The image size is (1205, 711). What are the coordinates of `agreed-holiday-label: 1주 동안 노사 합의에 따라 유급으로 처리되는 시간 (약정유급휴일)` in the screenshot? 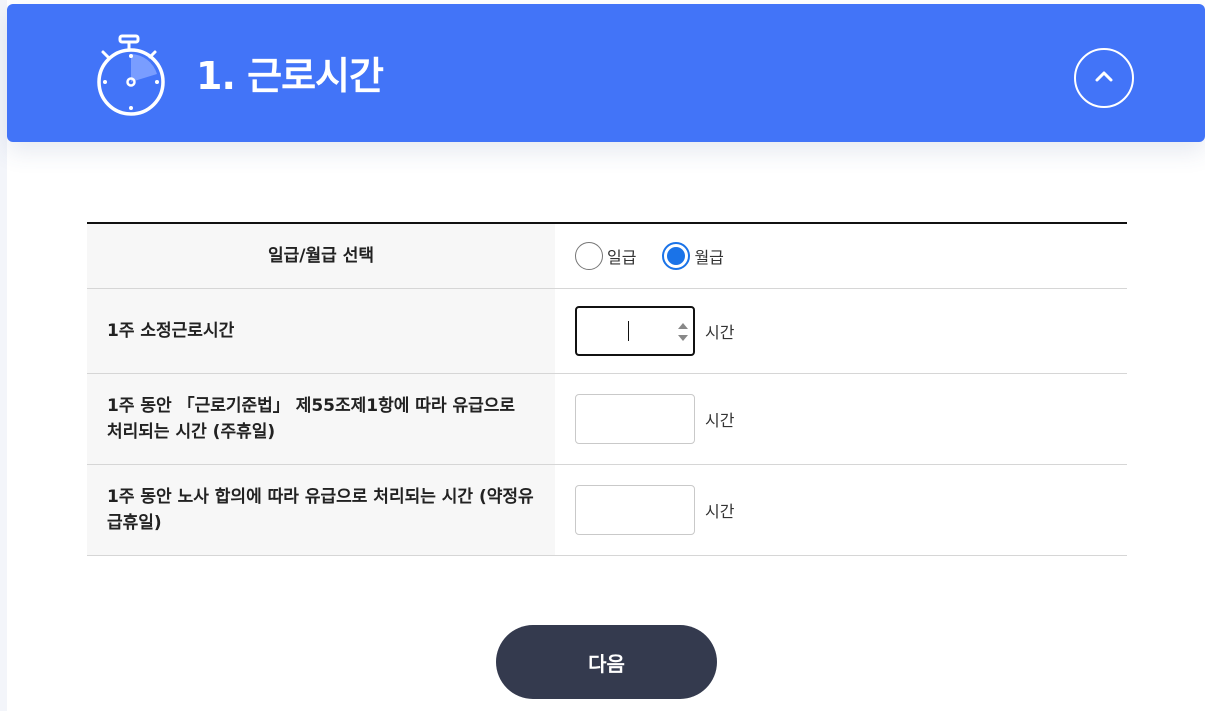 It's located at (321, 510).